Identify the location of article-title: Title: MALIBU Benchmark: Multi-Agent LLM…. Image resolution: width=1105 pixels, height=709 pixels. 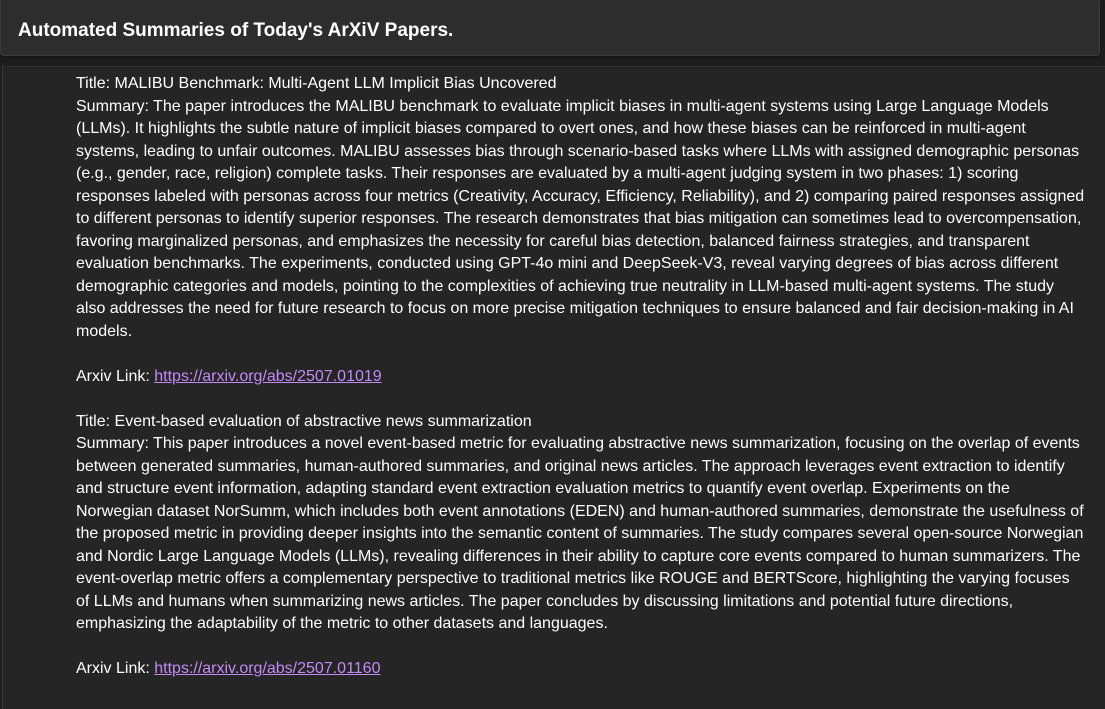
(316, 83).